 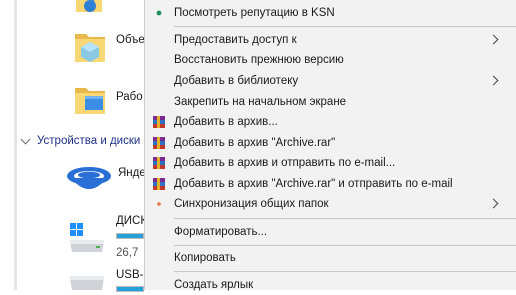 What do you see at coordinates (92, 141) in the screenshot?
I see `section-header-label: Устройства и диски (` at bounding box center [92, 141].